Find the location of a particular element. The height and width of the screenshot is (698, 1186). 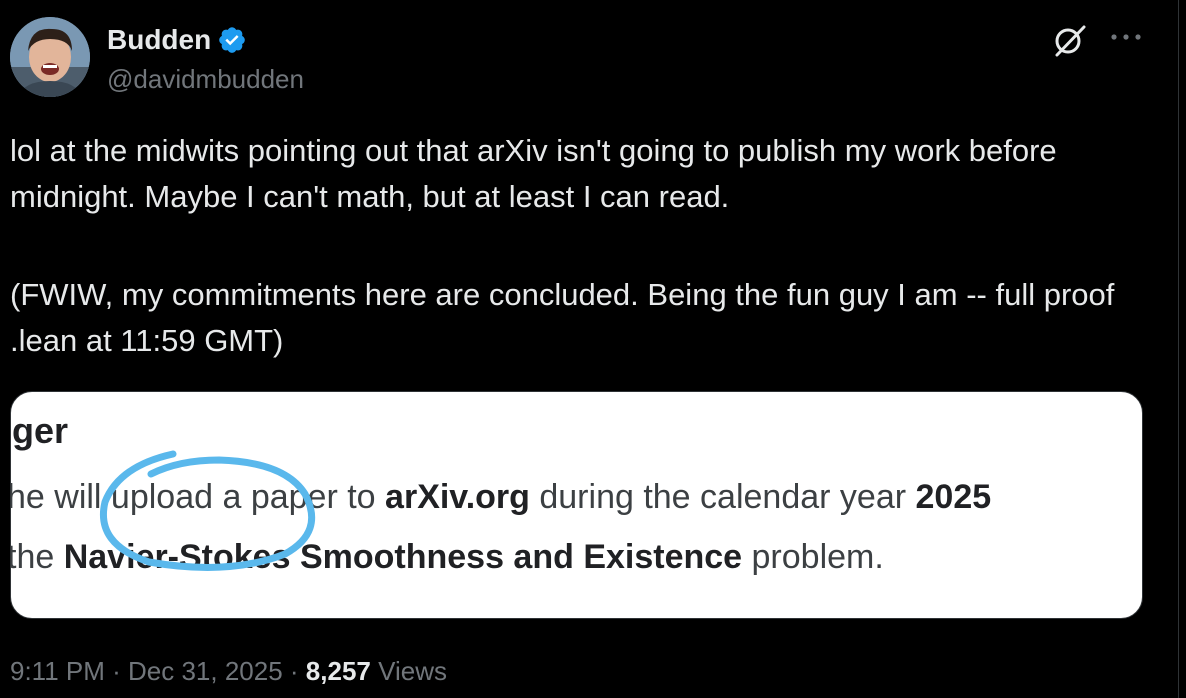

grok-button is located at coordinates (1070, 40).